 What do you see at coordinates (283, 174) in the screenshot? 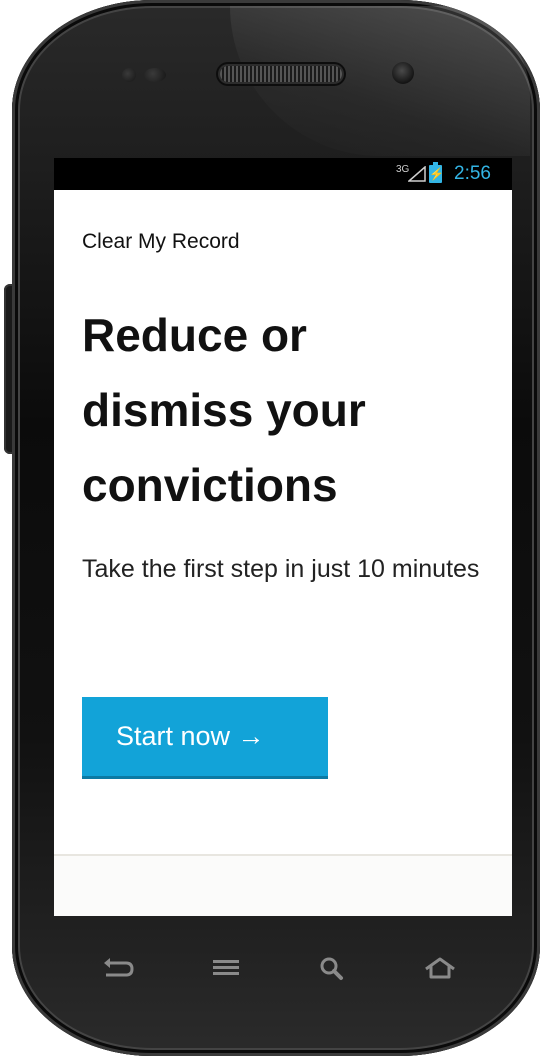
I see `status-bar: 3G ⚡ 2:56` at bounding box center [283, 174].